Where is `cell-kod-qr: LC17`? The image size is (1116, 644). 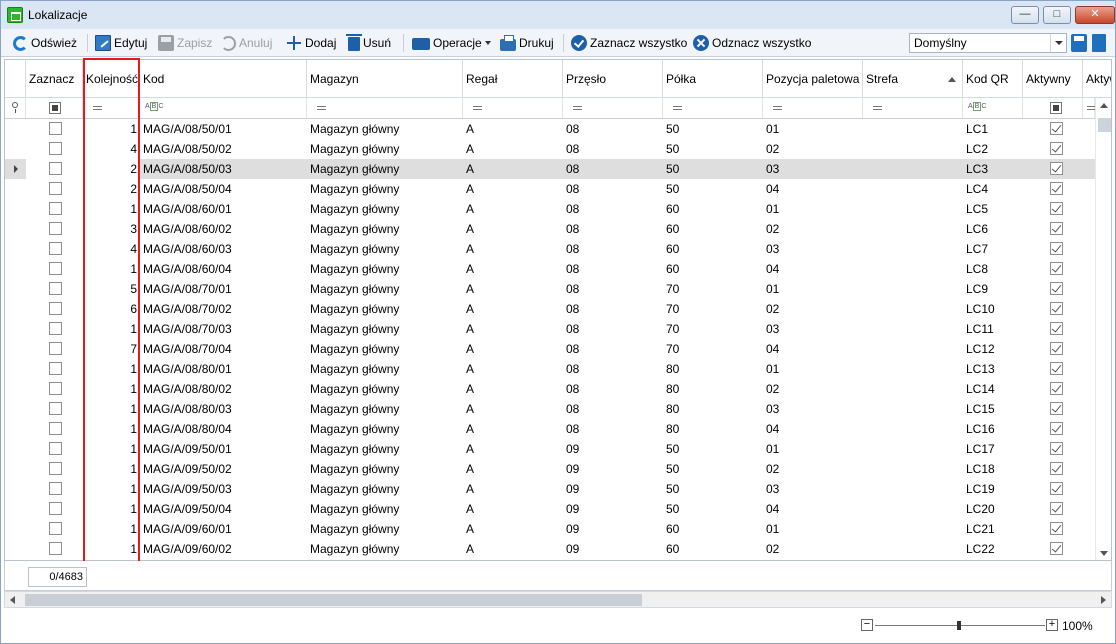 cell-kod-qr: LC17 is located at coordinates (993, 449).